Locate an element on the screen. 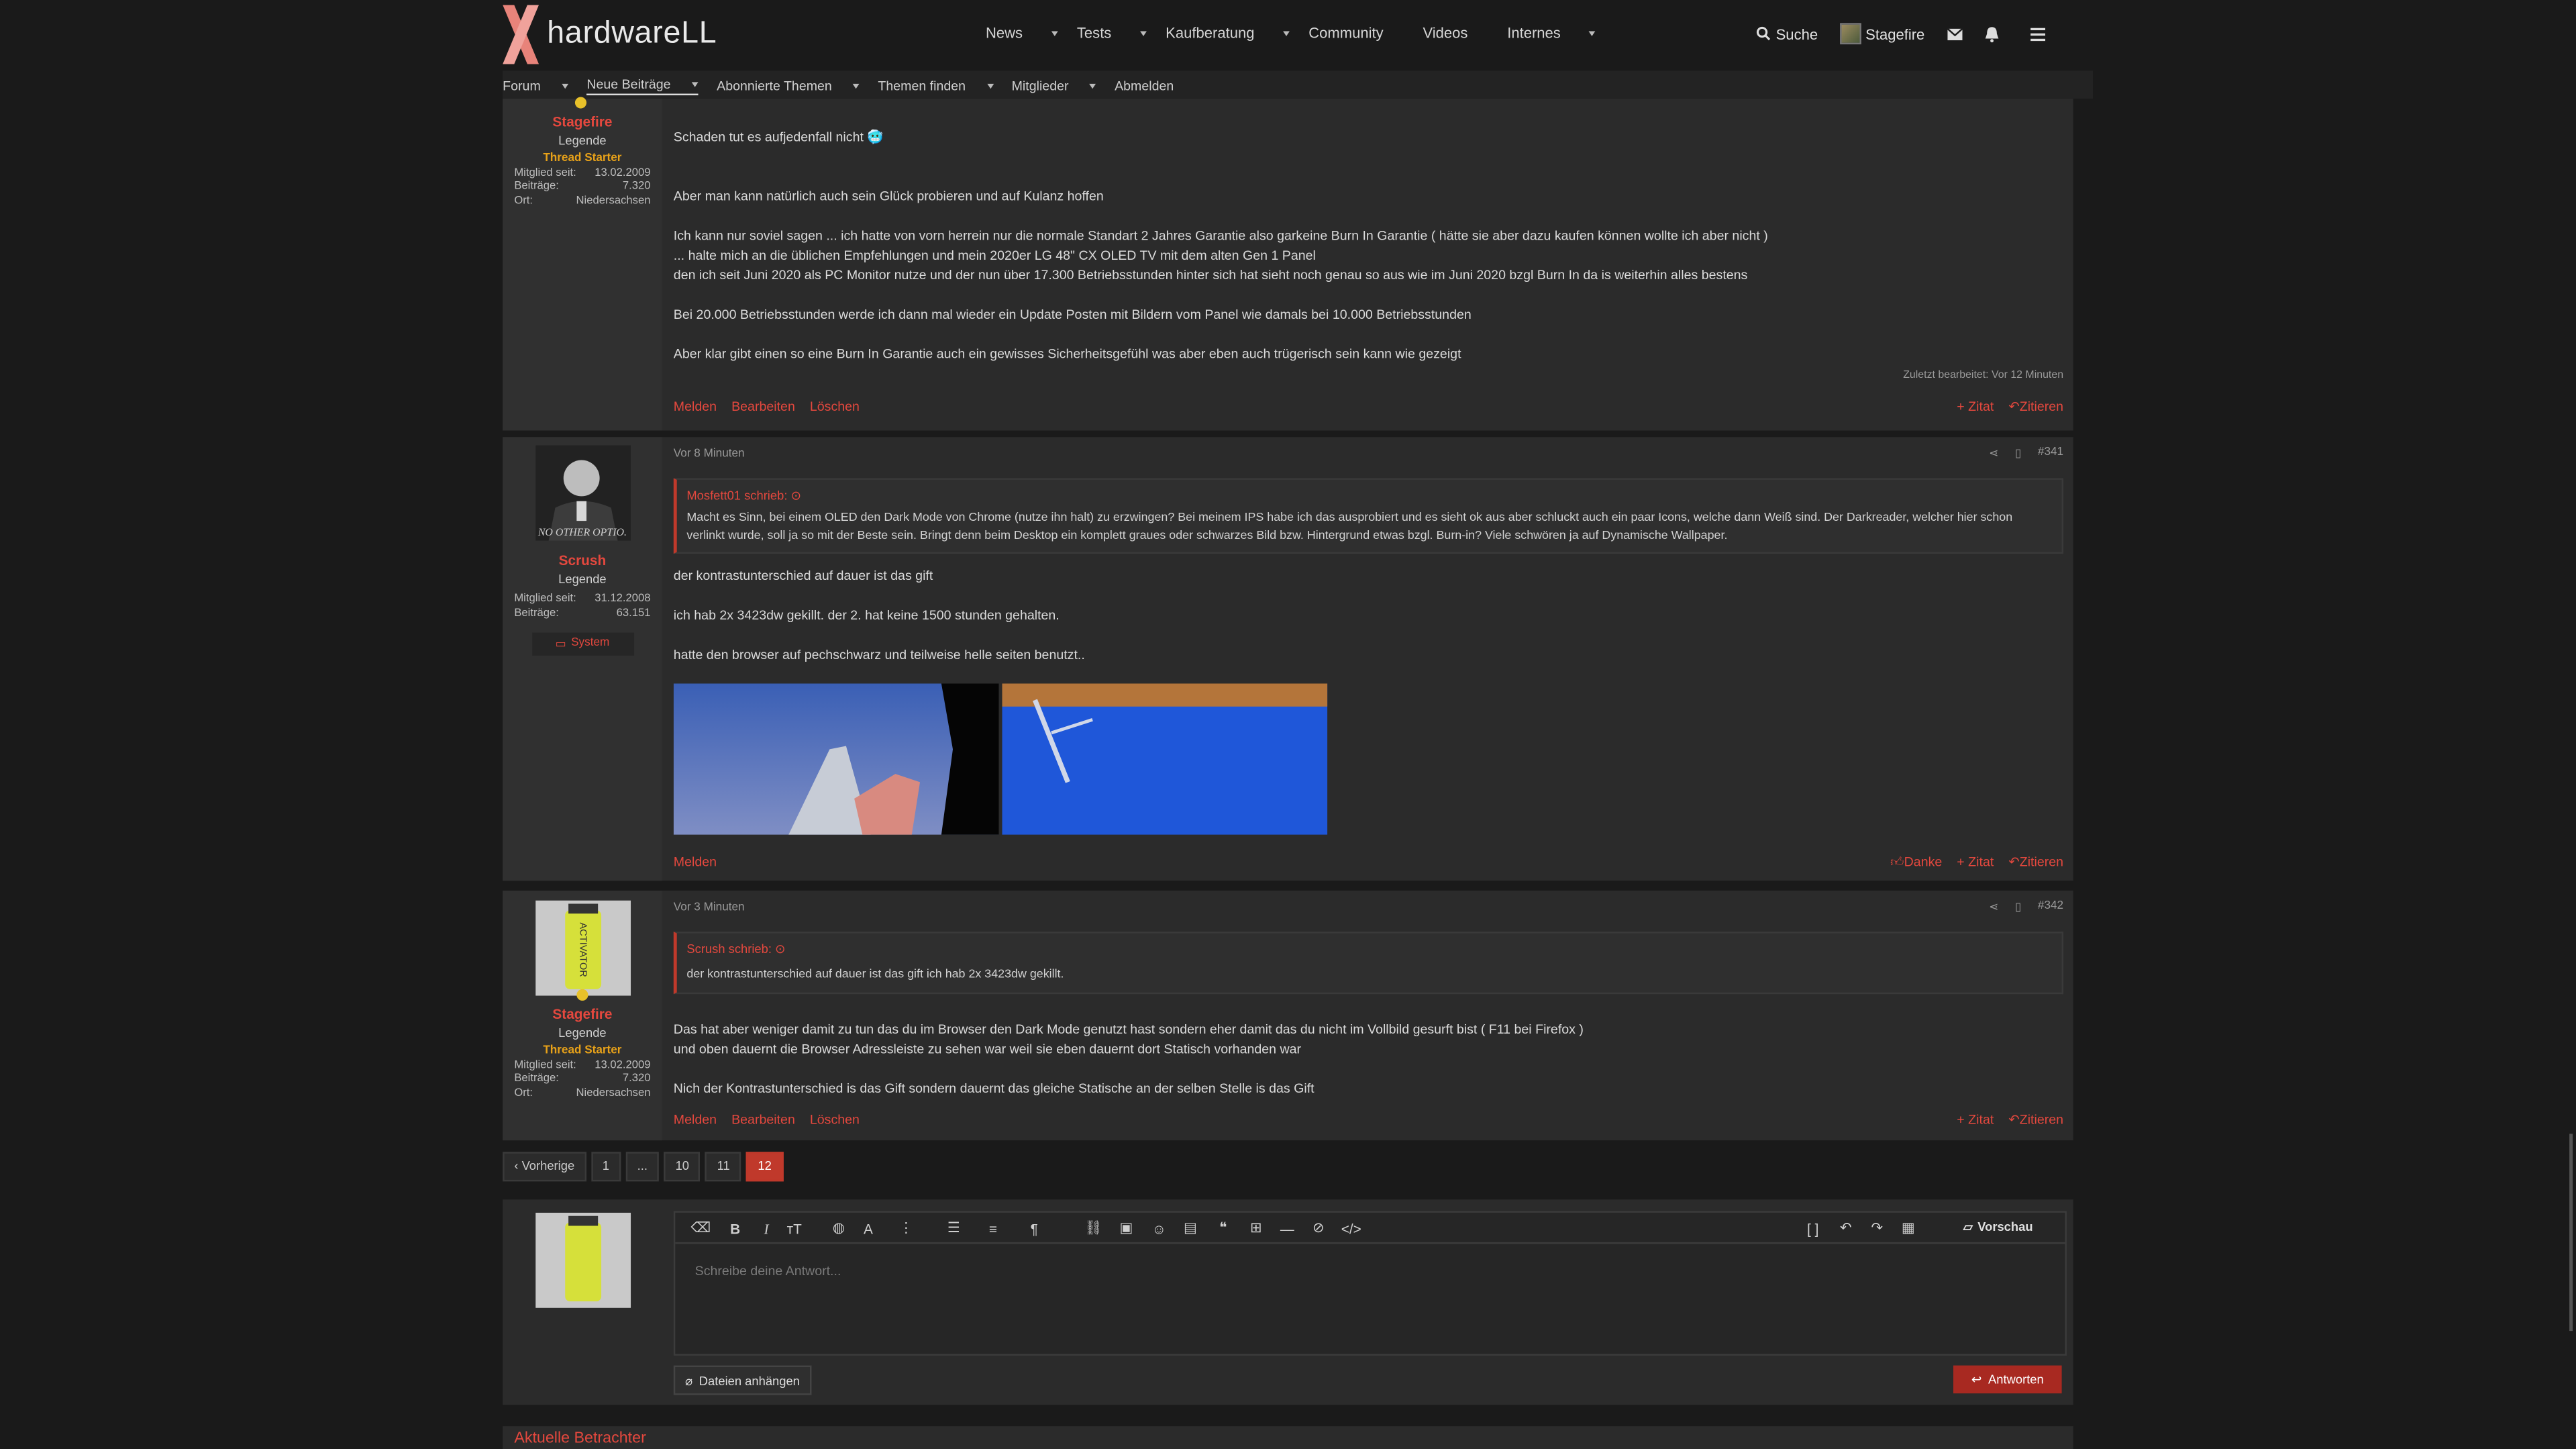 The height and width of the screenshot is (1449, 2576). italic-icon: I is located at coordinates (767, 1228).